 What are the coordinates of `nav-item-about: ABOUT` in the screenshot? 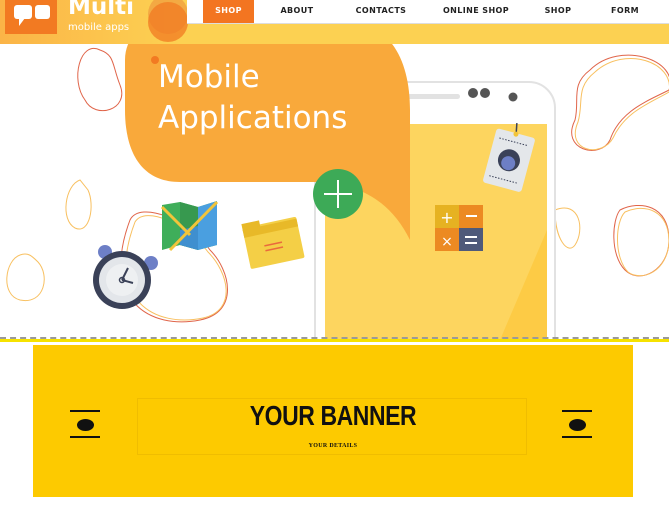 It's located at (297, 11).